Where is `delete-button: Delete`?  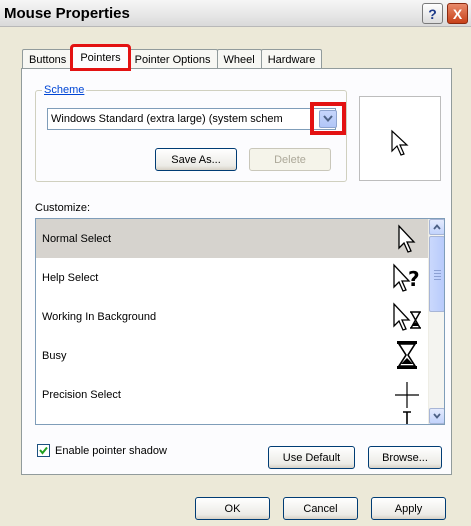
delete-button: Delete is located at coordinates (290, 159).